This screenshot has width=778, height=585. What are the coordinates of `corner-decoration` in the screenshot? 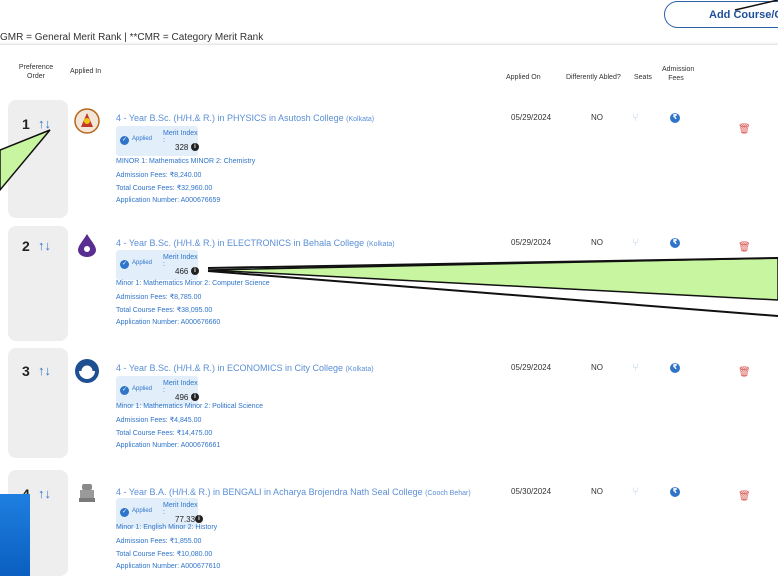 It's located at (15, 535).